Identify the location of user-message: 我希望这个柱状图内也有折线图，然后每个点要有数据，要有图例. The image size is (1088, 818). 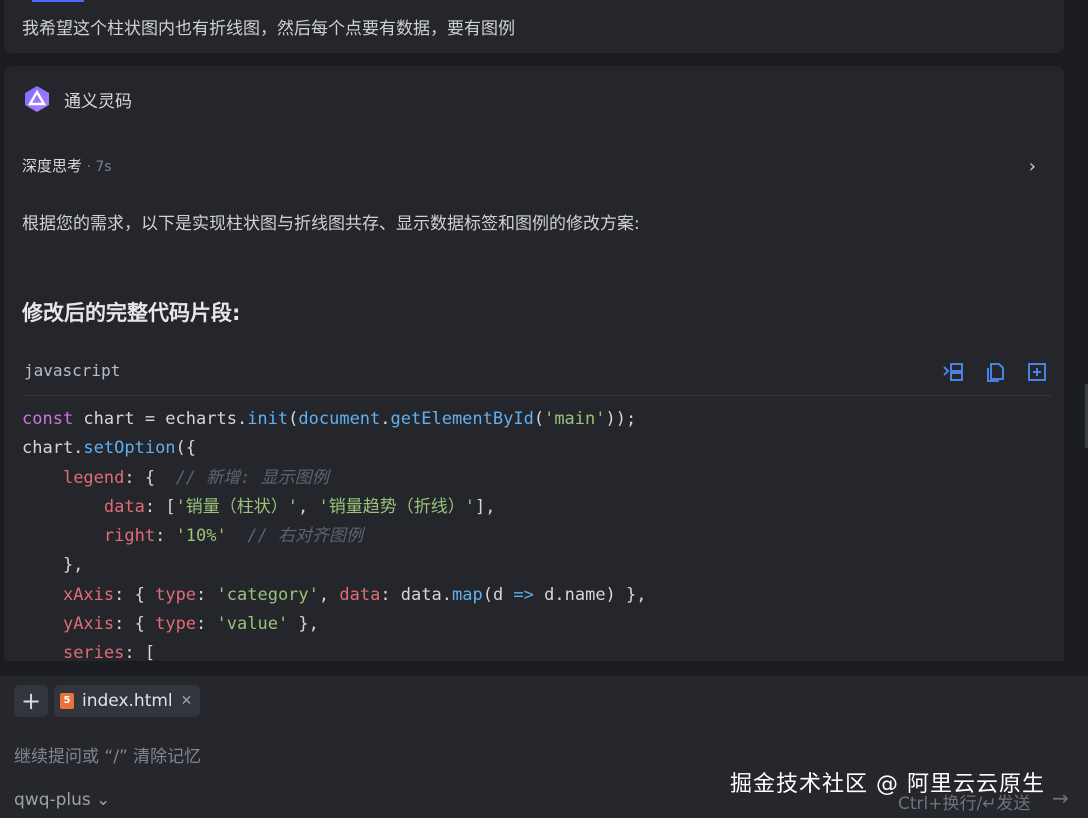
(534, 26).